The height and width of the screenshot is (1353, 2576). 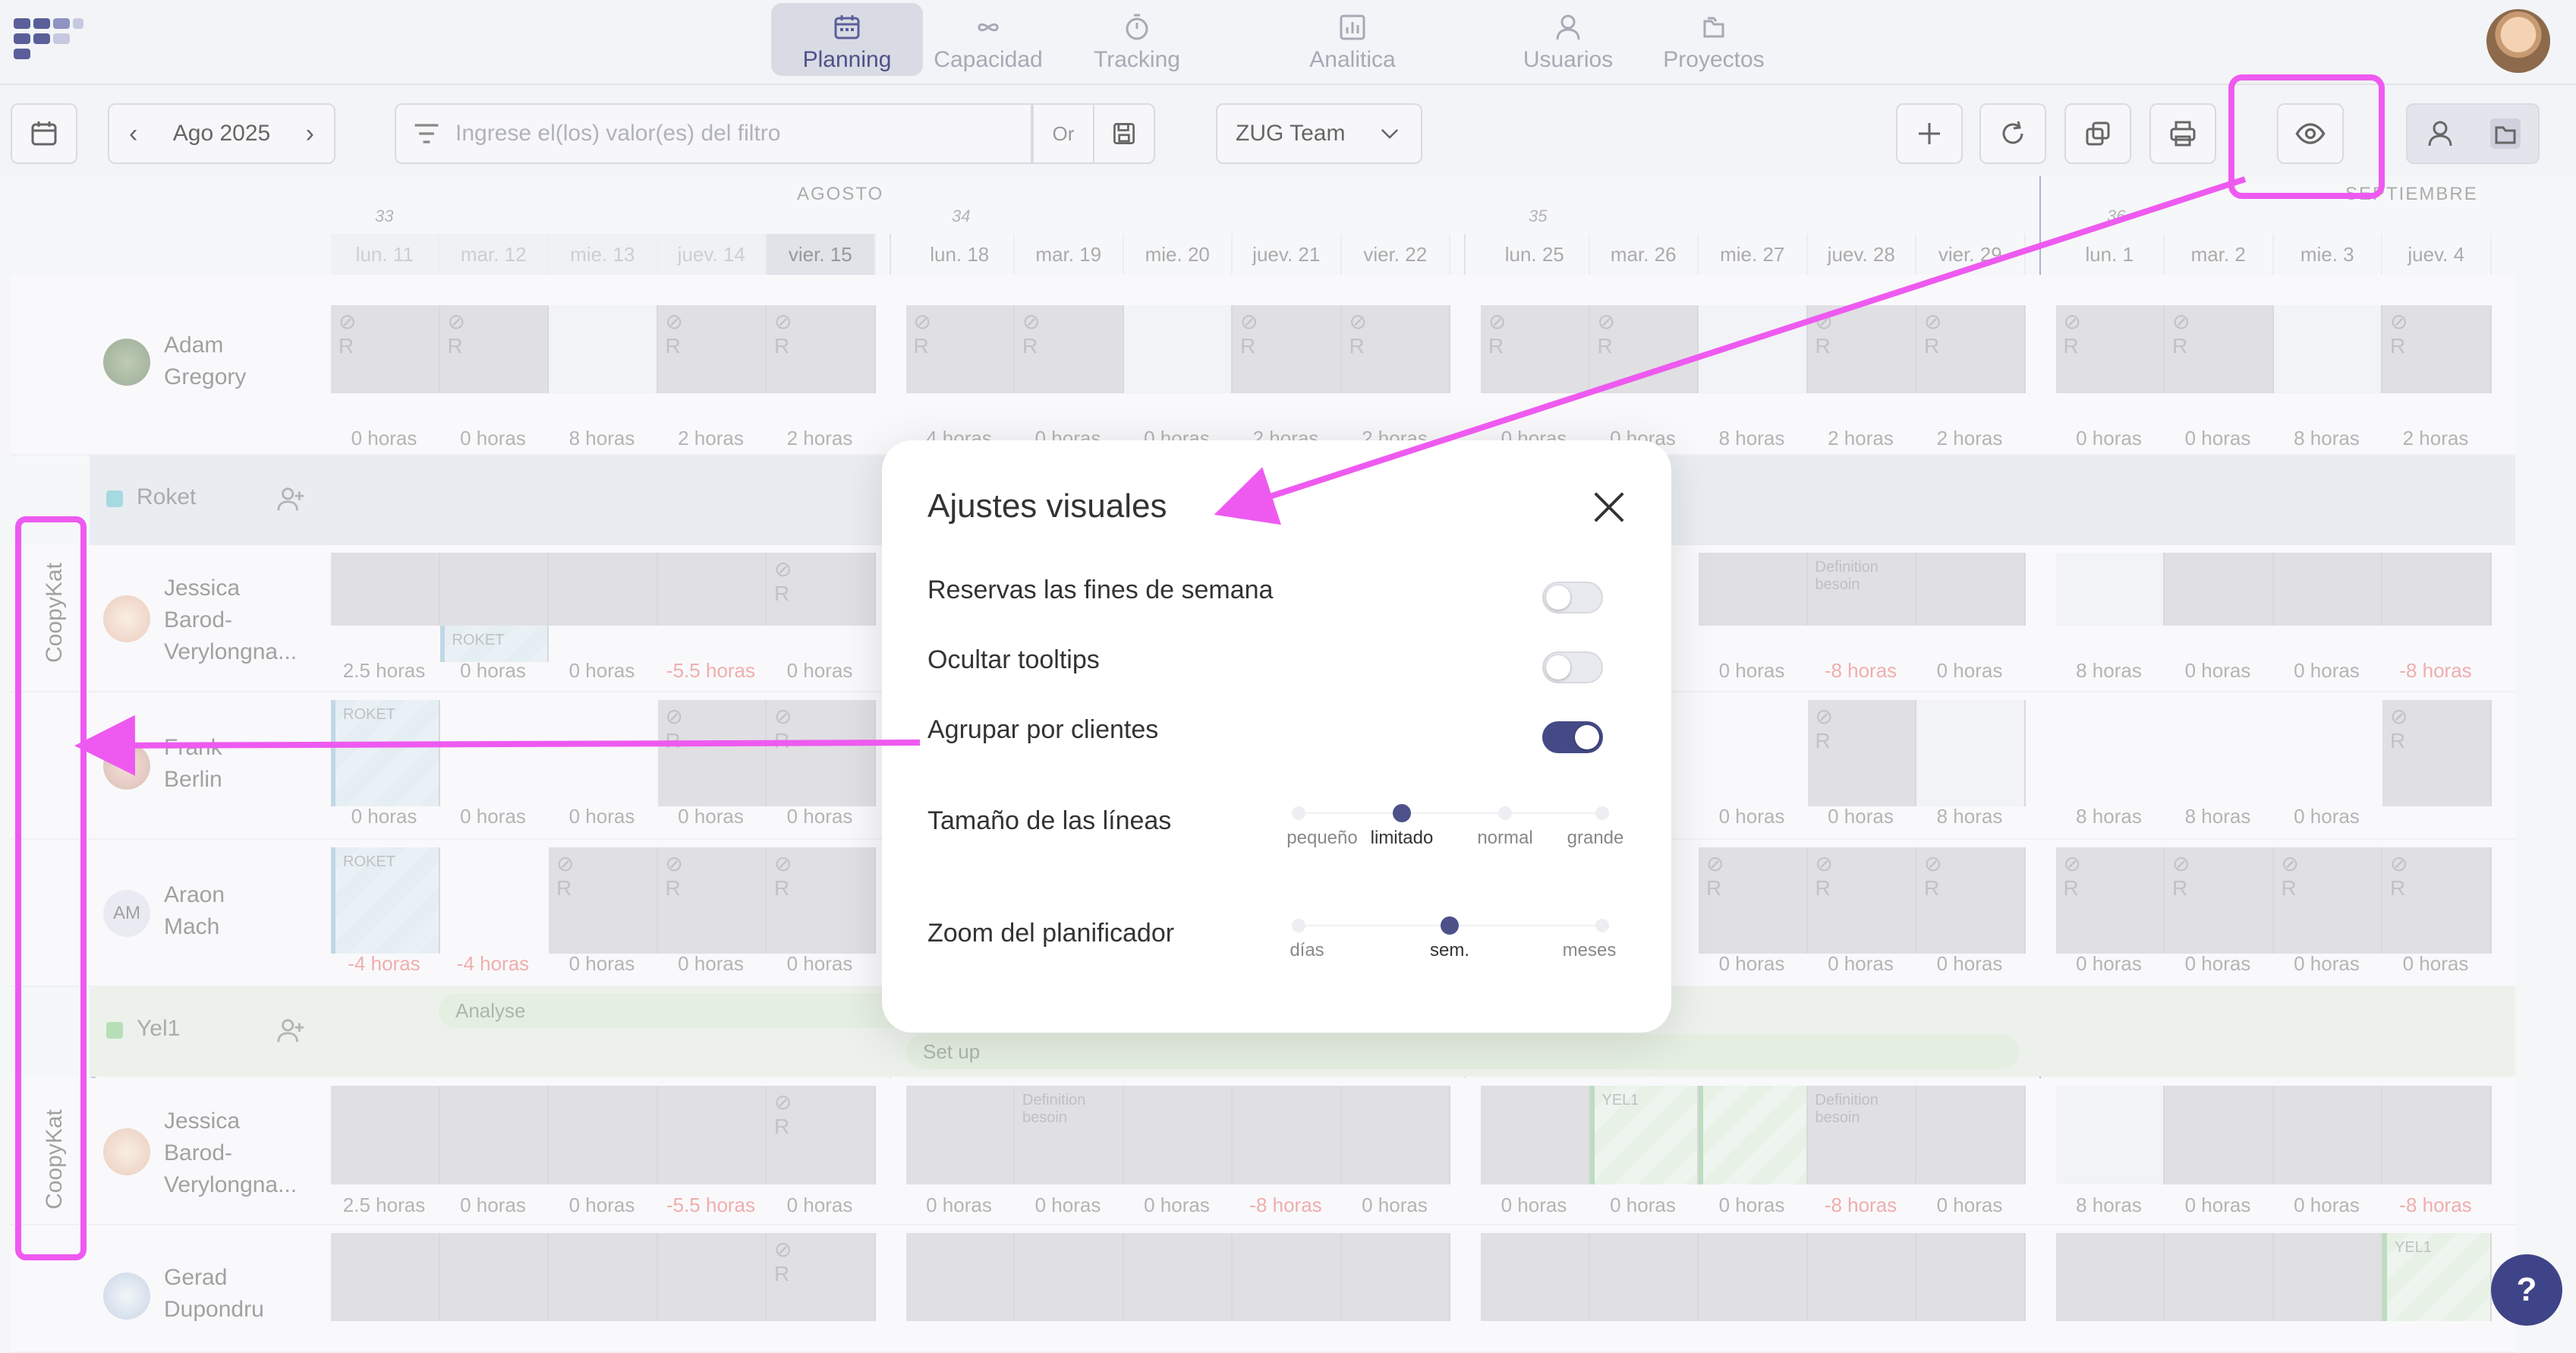 What do you see at coordinates (1043, 730) in the screenshot?
I see `option-group-by-clients-label: Agrupar por clientes` at bounding box center [1043, 730].